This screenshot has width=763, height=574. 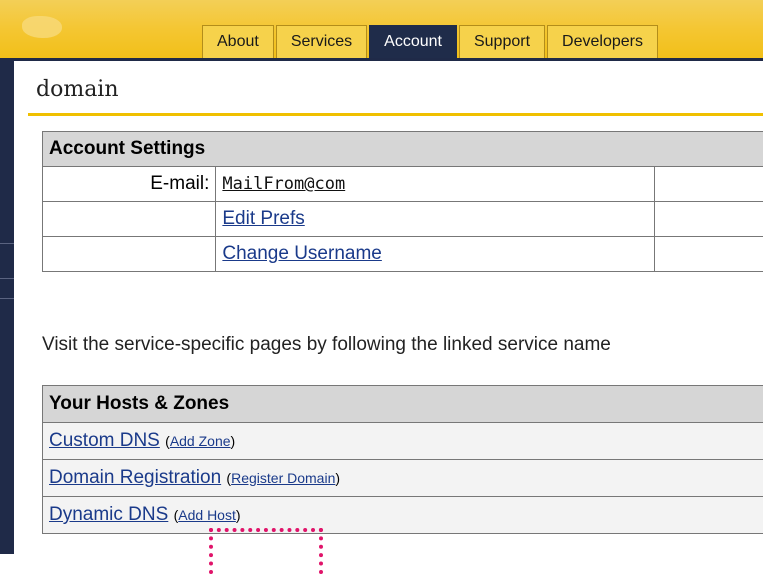 I want to click on page-title: domain, so click(x=77, y=89).